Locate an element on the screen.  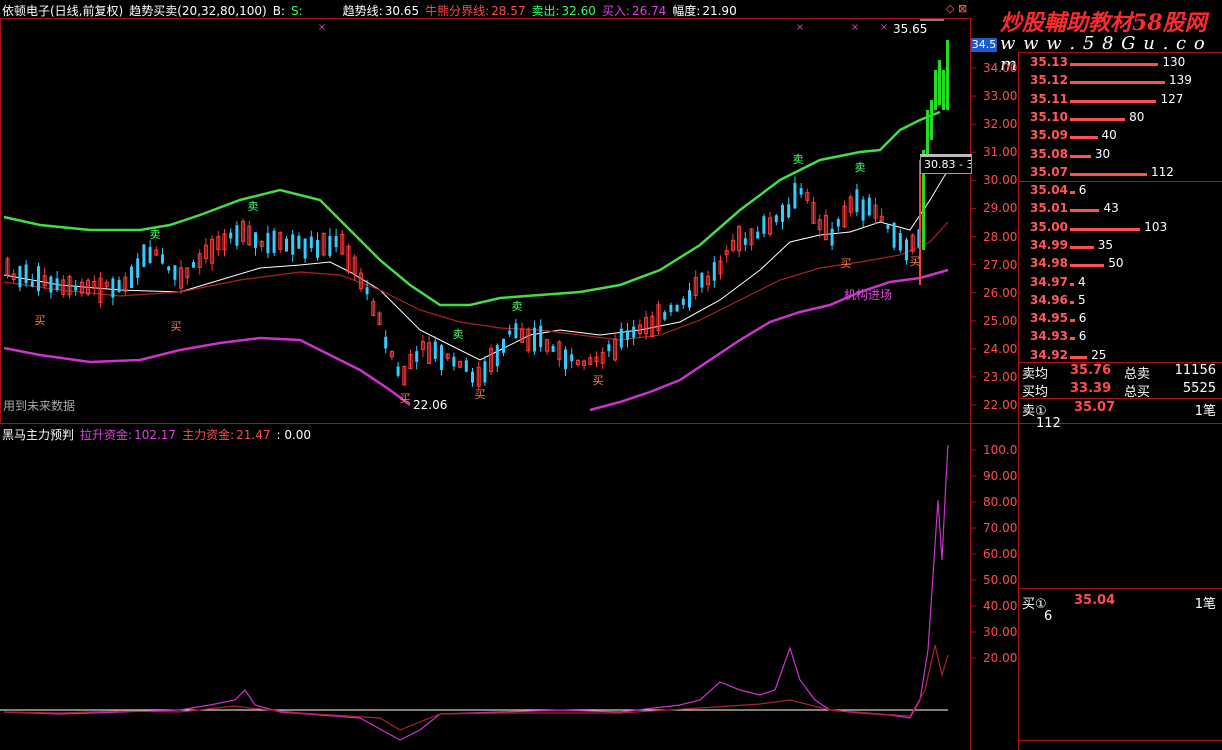
total-buy-label: 总买 is located at coordinates (1137, 392).